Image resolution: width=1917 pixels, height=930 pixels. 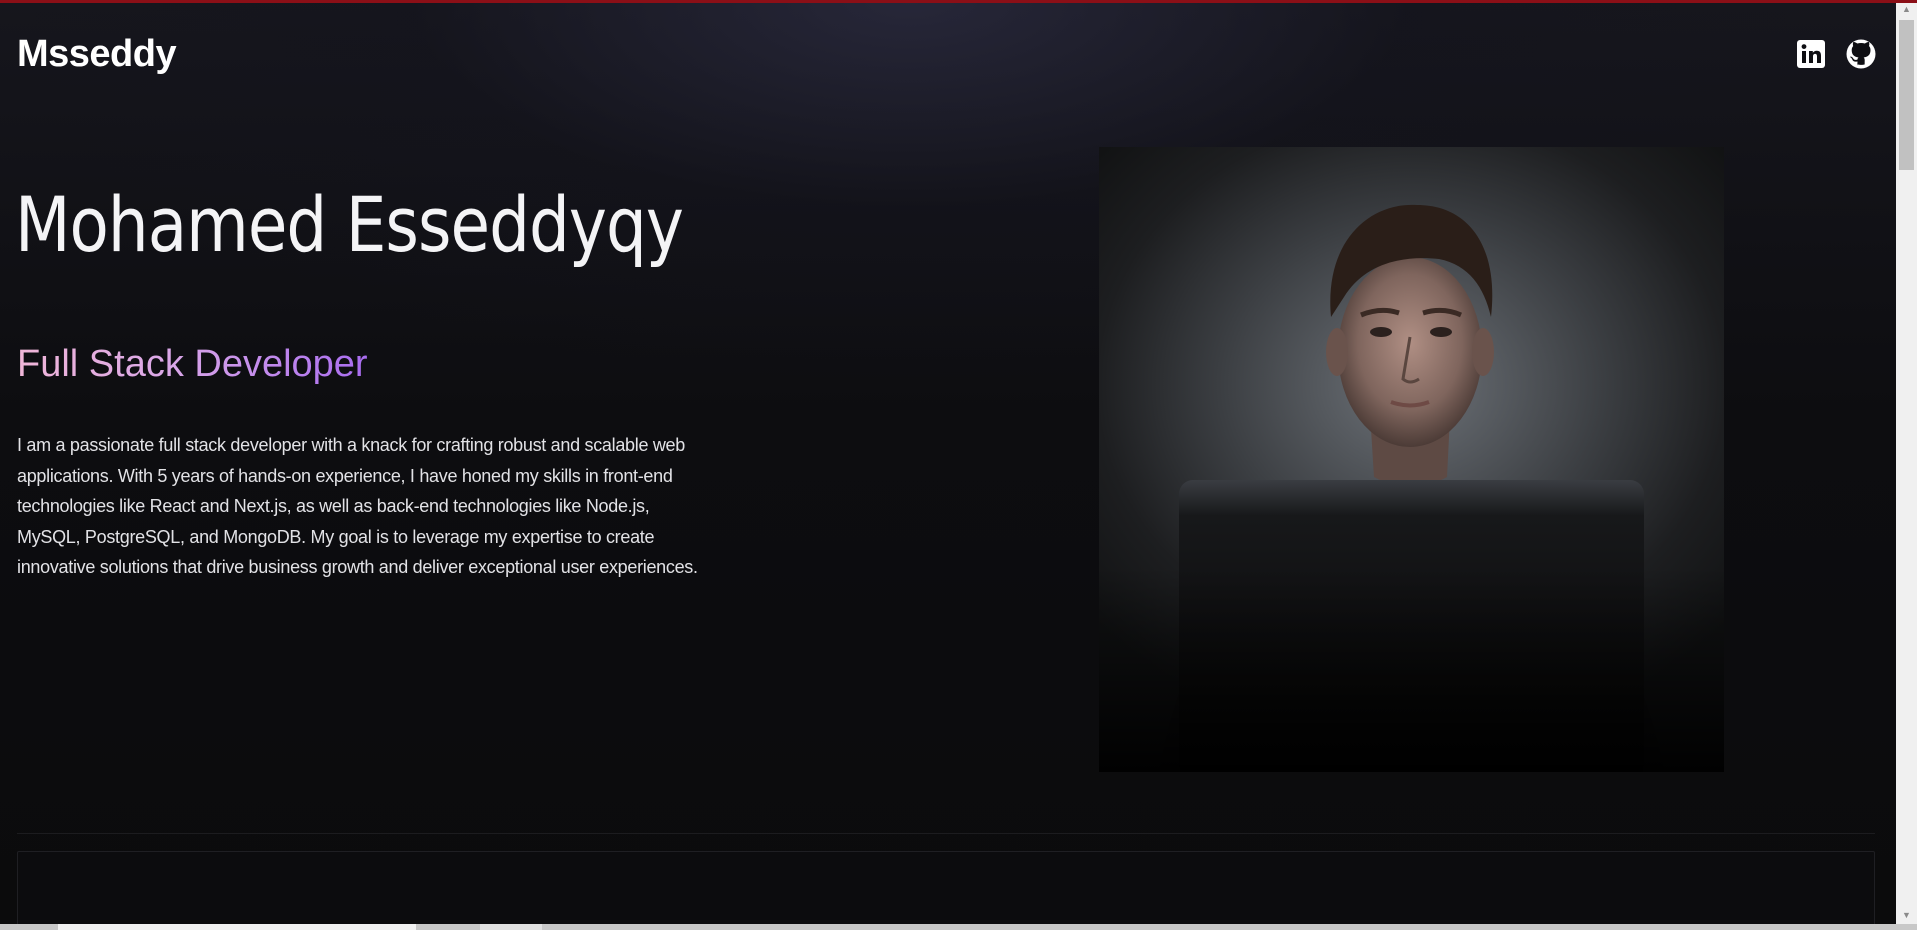 What do you see at coordinates (958, 927) in the screenshot?
I see `horizontal-scrollbar` at bounding box center [958, 927].